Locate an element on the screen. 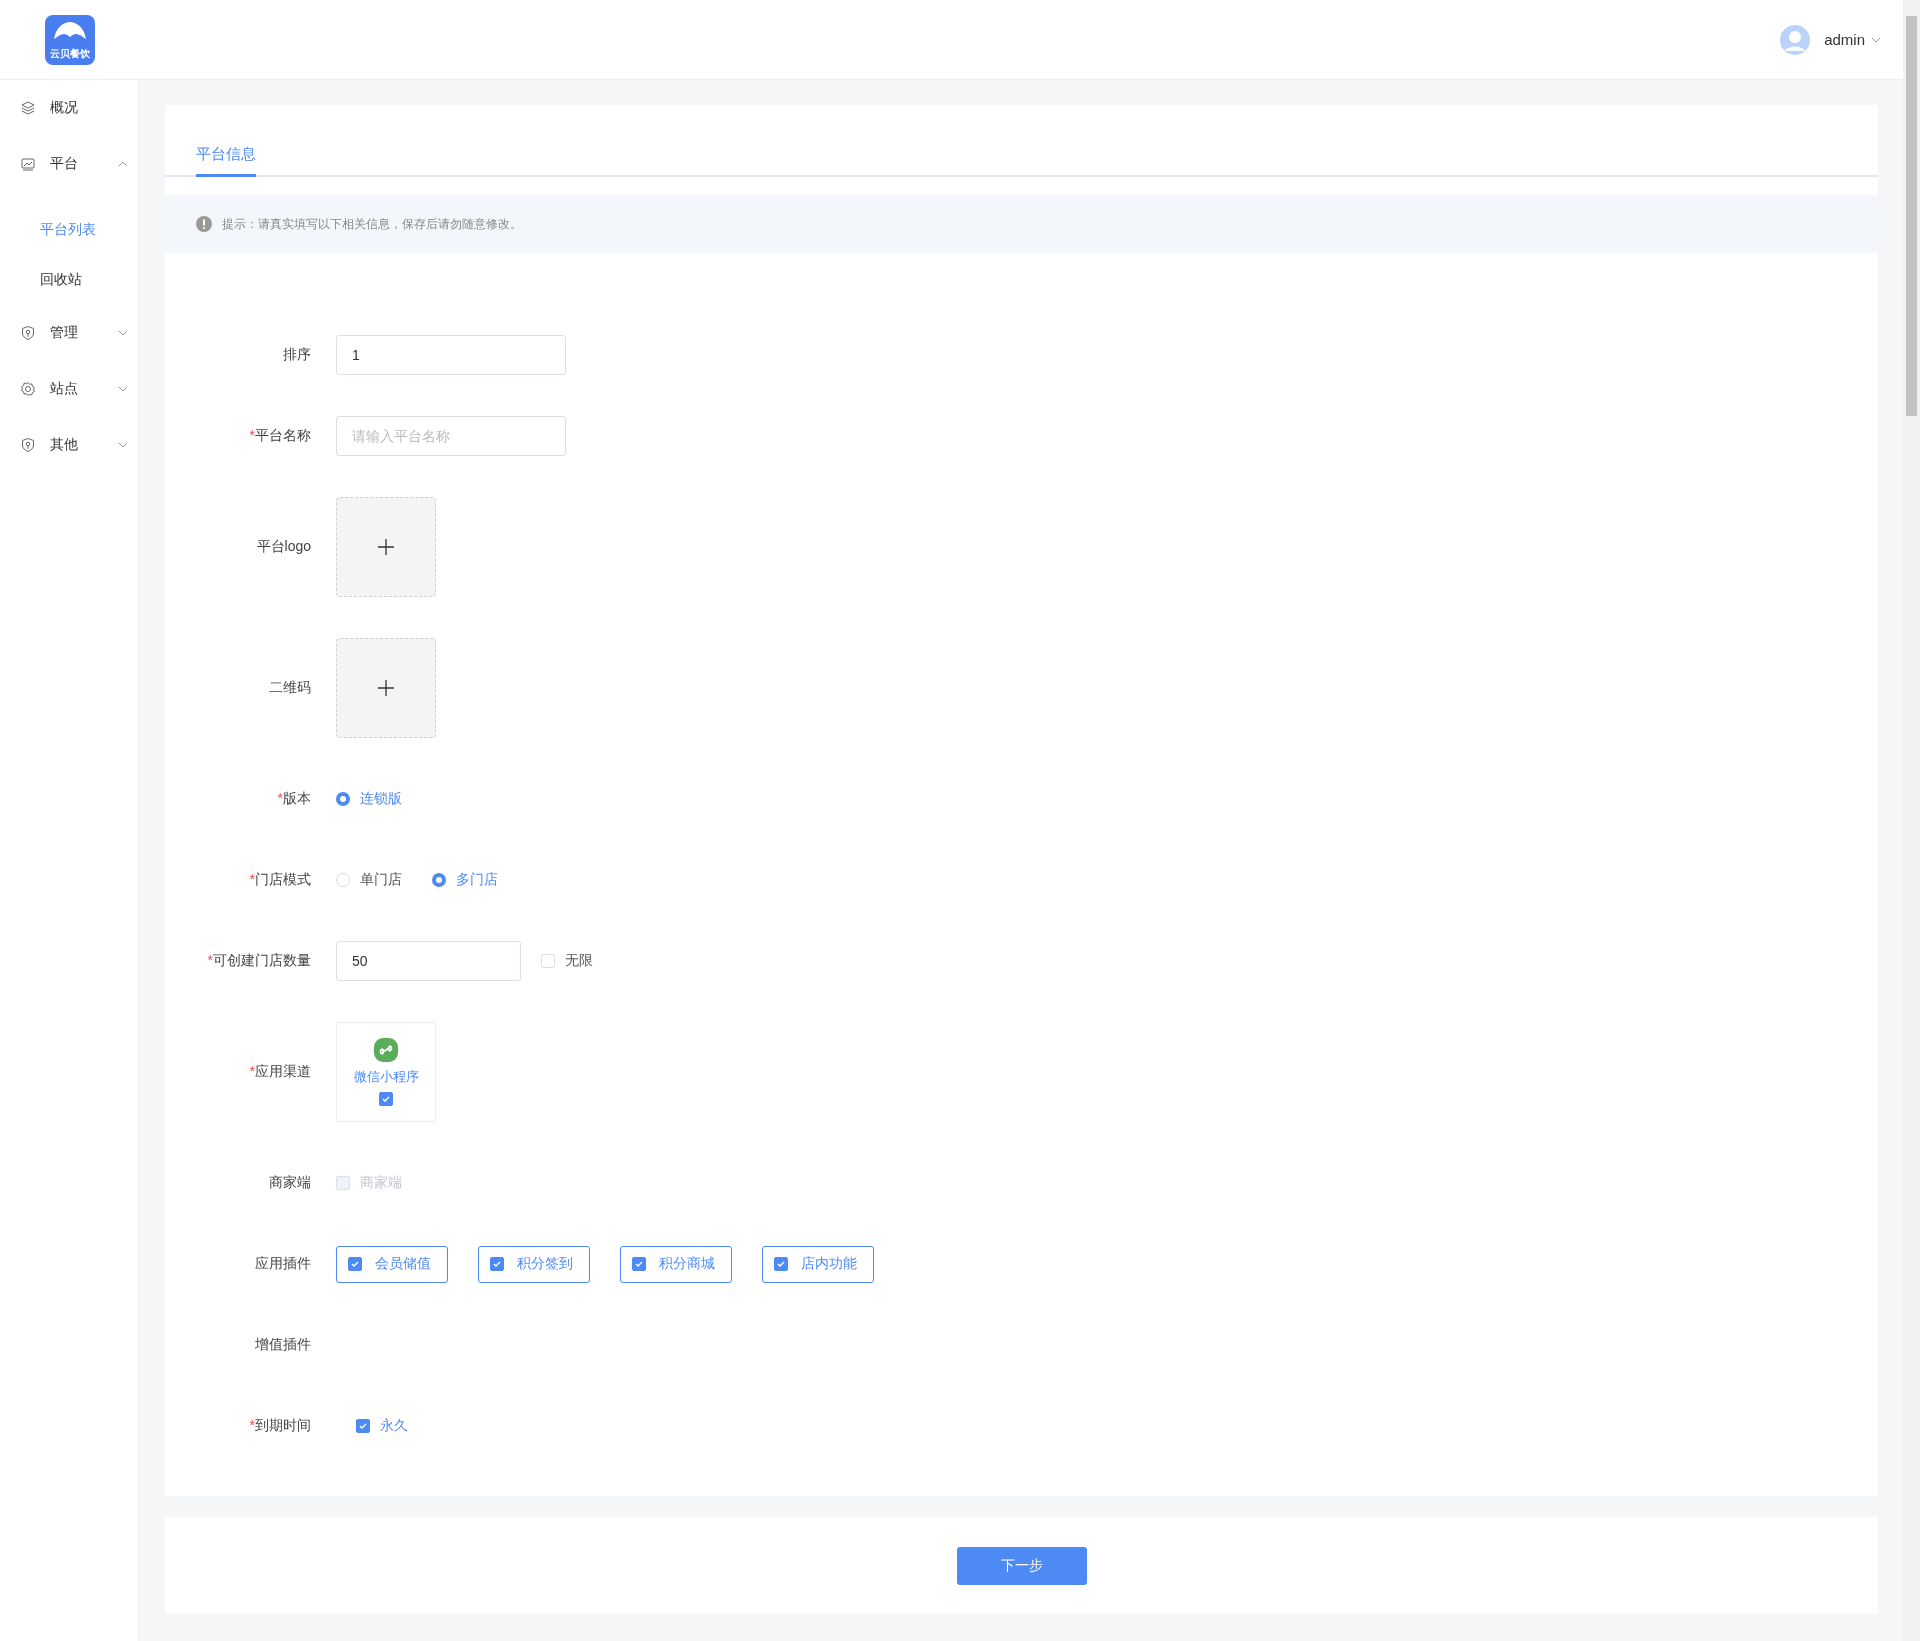 This screenshot has width=1920, height=1641. nav-item: 其他 is located at coordinates (69, 445).